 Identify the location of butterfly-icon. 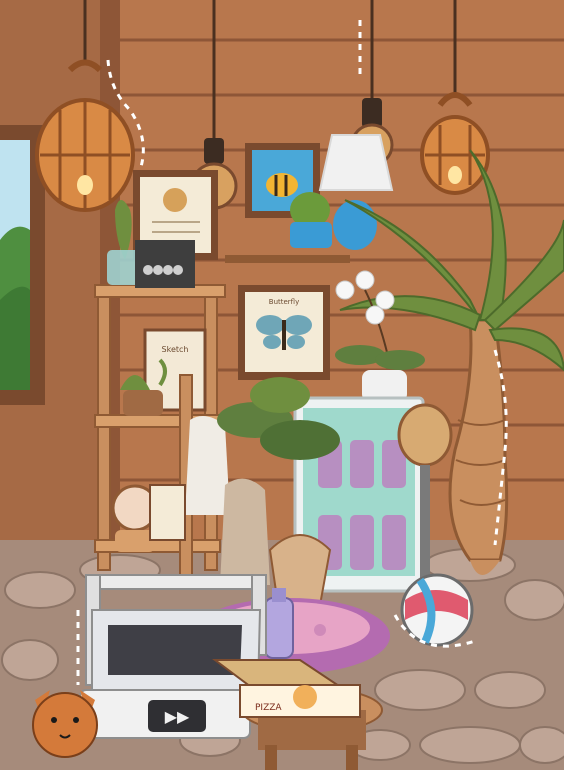
(284, 332).